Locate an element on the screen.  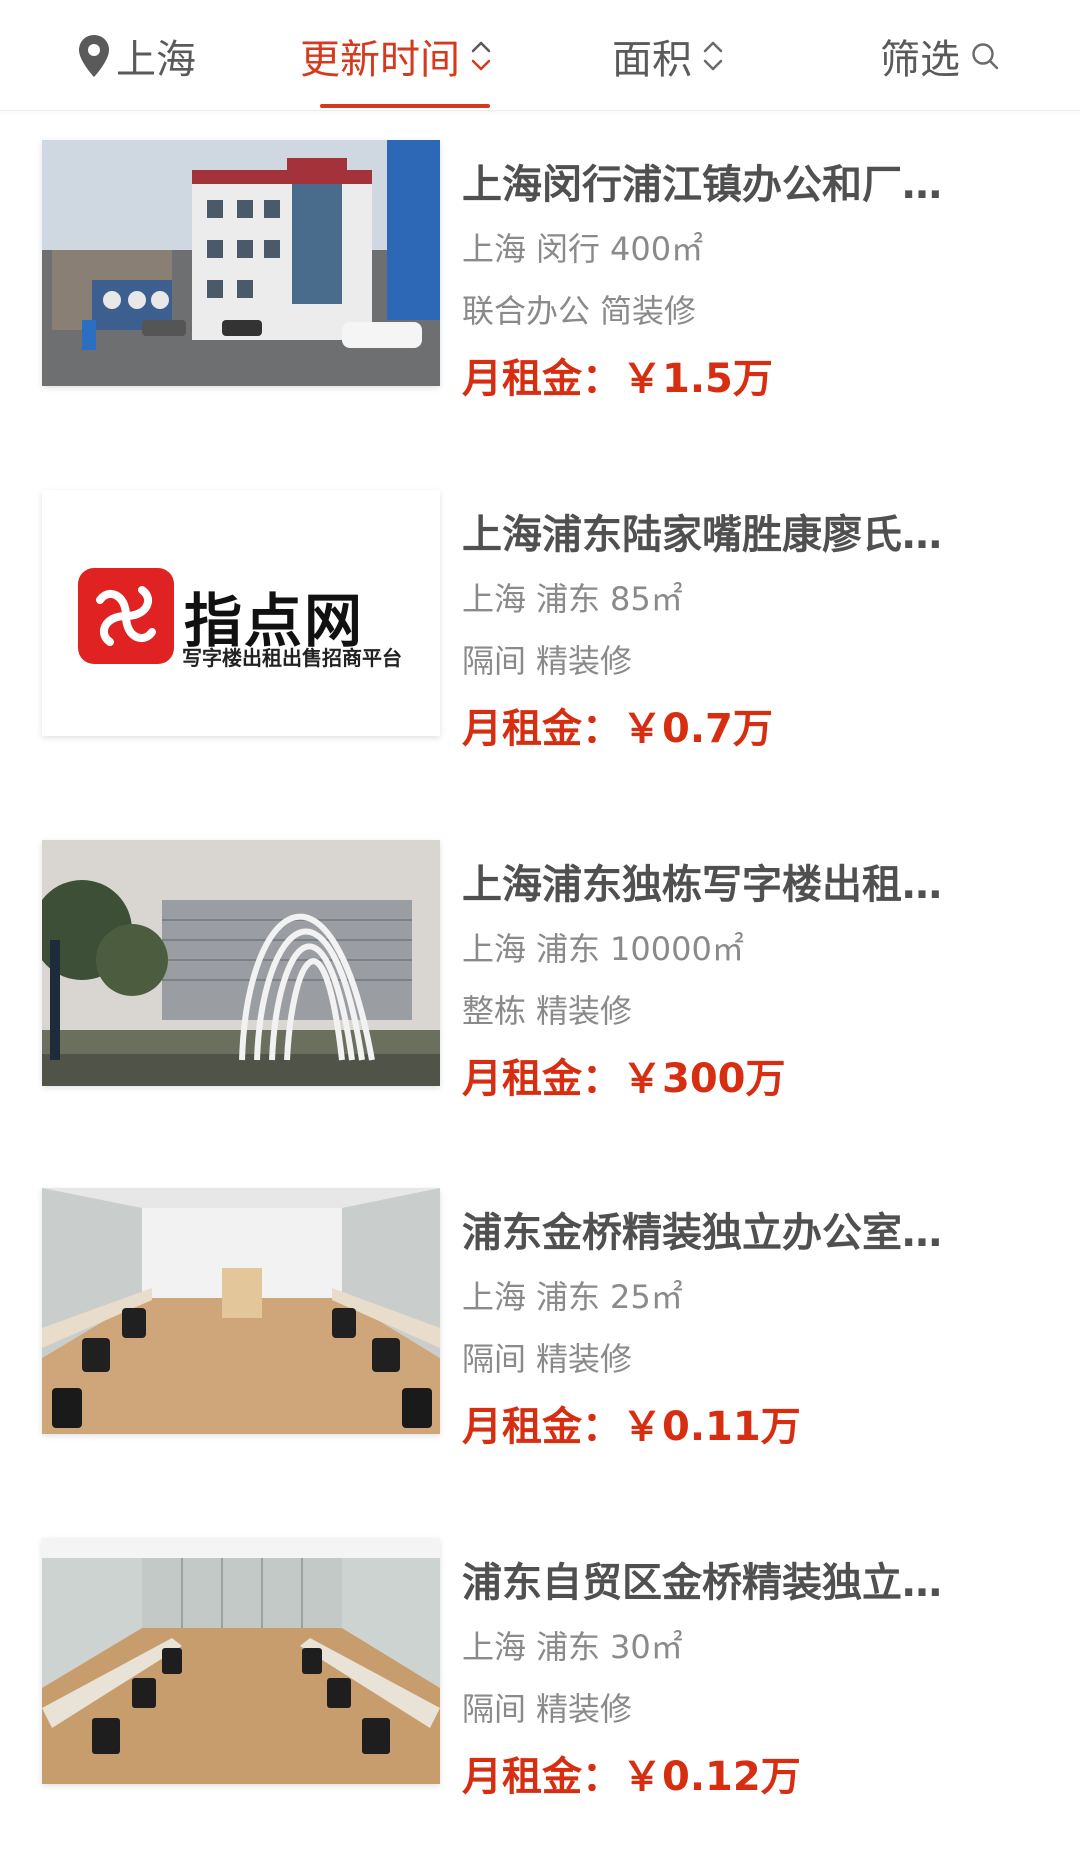
listing-meta: 上海 浦东 10000㎡ is located at coordinates (603, 947).